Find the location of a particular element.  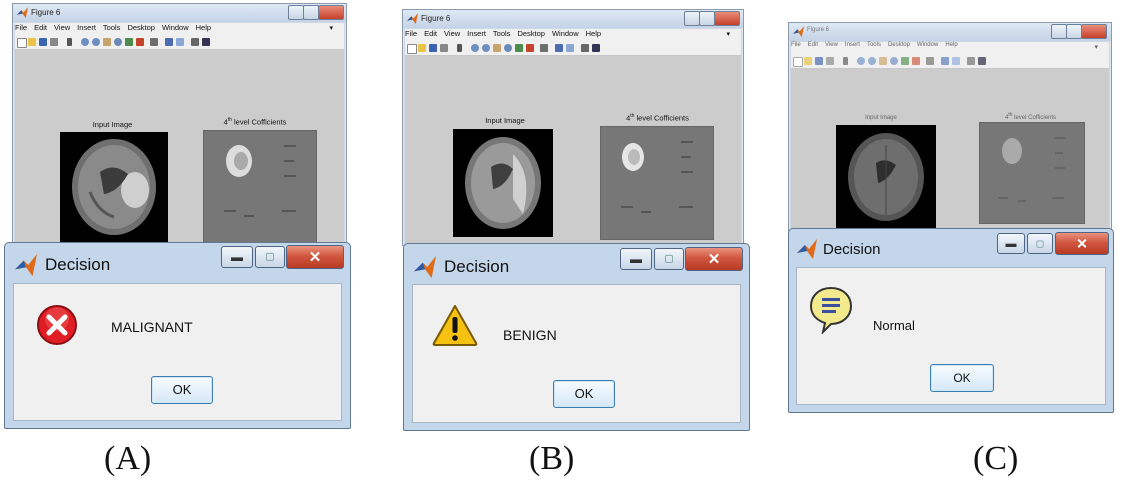

decision-dialog: Decision ▬ ▢ ✕ BENIGN OK is located at coordinates (576, 337).